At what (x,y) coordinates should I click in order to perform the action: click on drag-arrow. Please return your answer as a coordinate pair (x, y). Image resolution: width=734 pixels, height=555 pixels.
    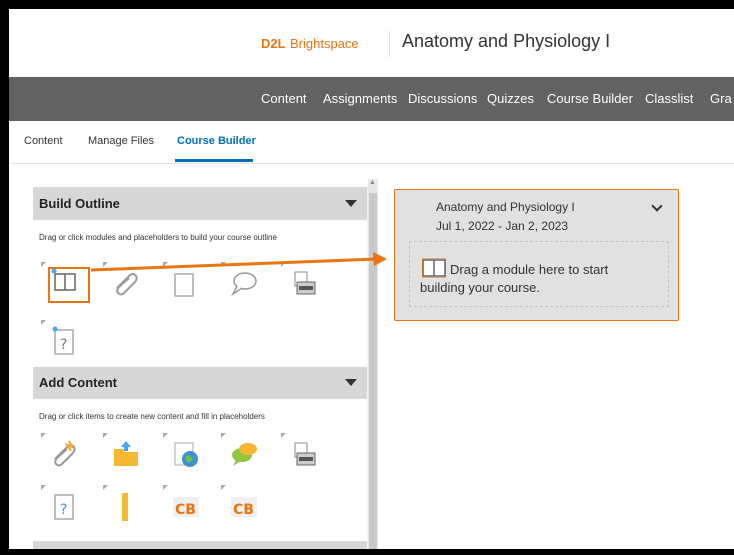
    Looking at the image, I should click on (238, 262).